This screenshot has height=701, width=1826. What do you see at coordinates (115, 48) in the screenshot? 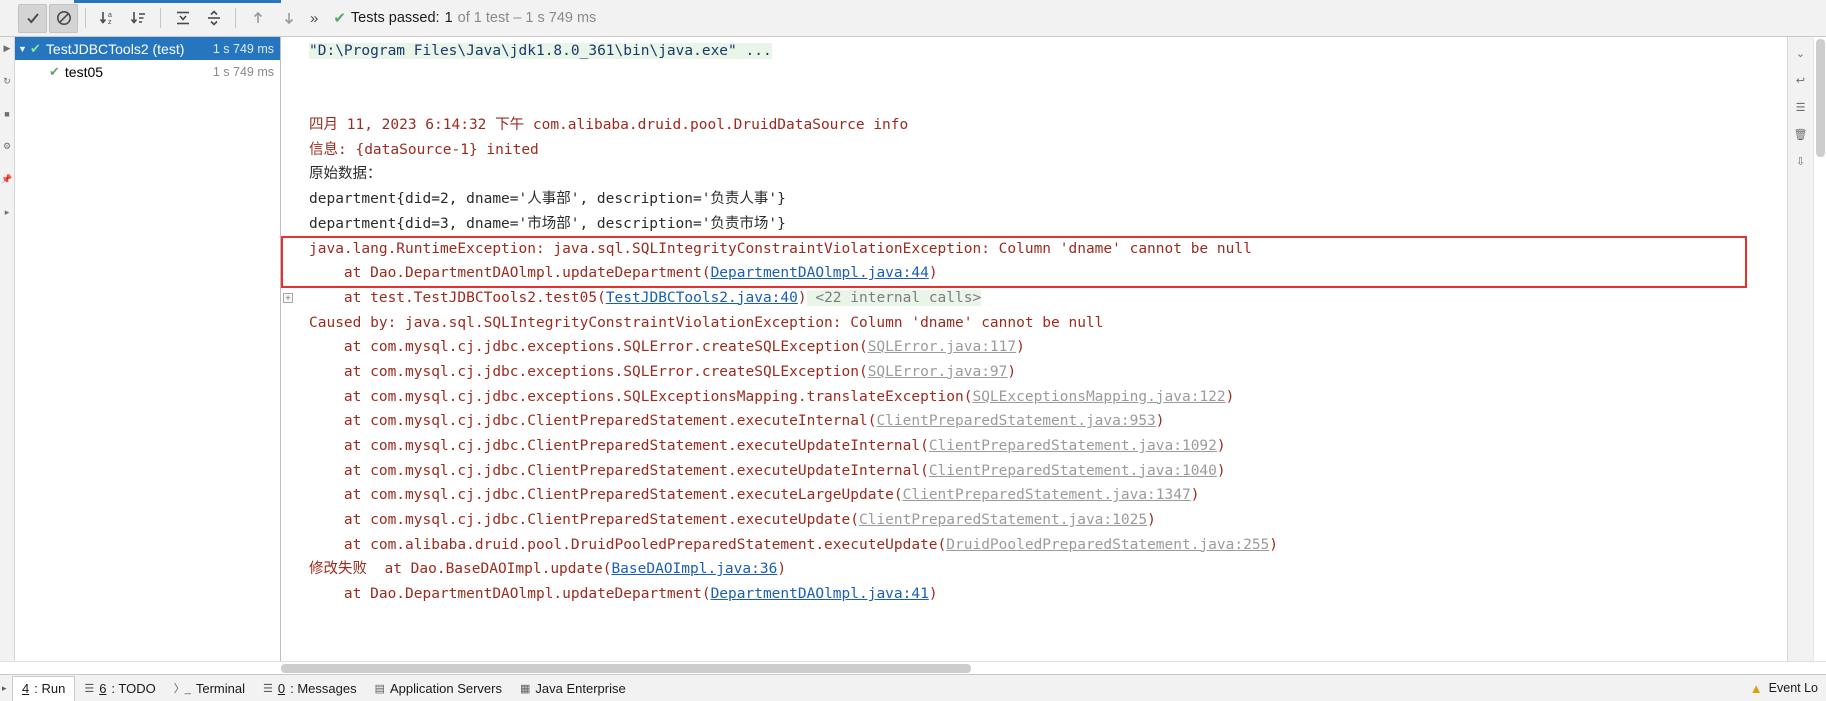
I see `test-tree-row-label: TestJDBCTools2 (test)` at bounding box center [115, 48].